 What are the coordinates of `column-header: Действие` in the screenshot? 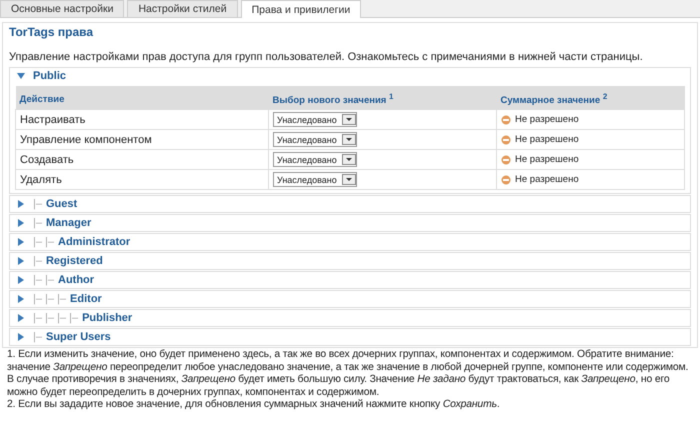 It's located at (42, 99).